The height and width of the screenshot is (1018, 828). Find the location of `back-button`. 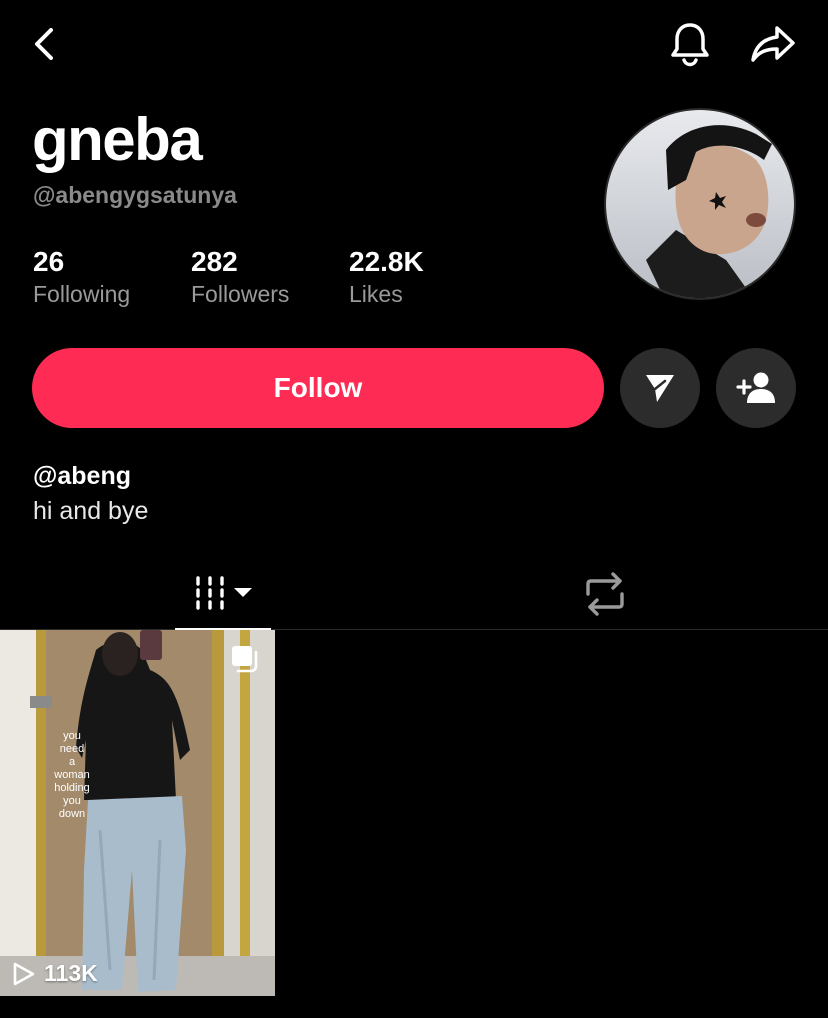

back-button is located at coordinates (44, 44).